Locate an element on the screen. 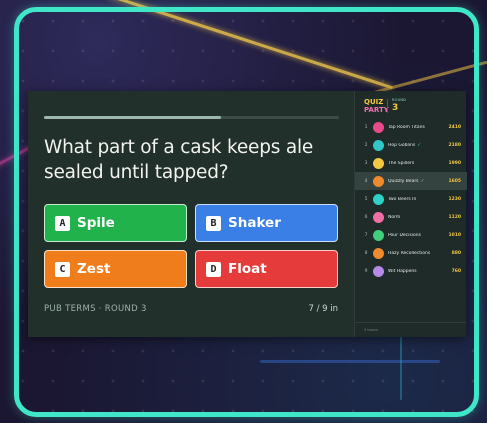 The image size is (487, 423). timer-progress-fill is located at coordinates (132, 117).